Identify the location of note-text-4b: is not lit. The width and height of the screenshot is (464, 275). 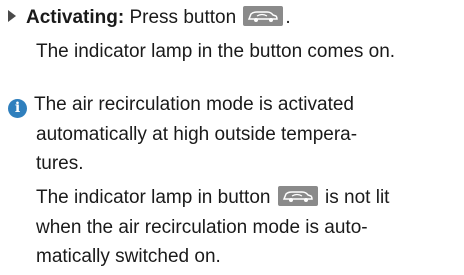
(357, 197).